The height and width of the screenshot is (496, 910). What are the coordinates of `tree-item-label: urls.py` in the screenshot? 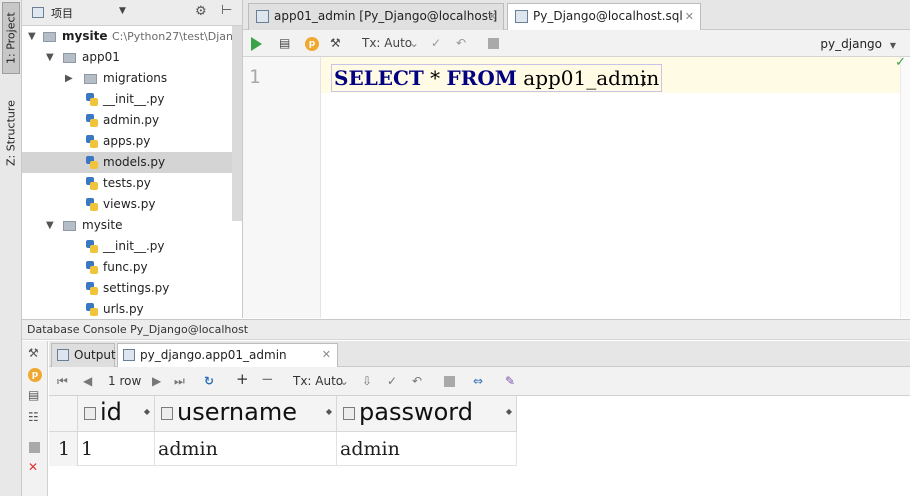 It's located at (123, 309).